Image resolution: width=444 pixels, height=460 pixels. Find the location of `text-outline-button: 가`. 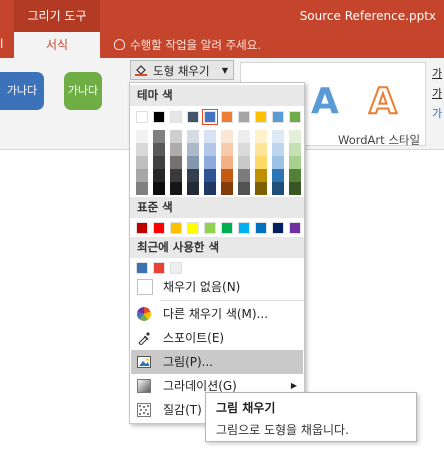

text-outline-button: 가 is located at coordinates (438, 94).